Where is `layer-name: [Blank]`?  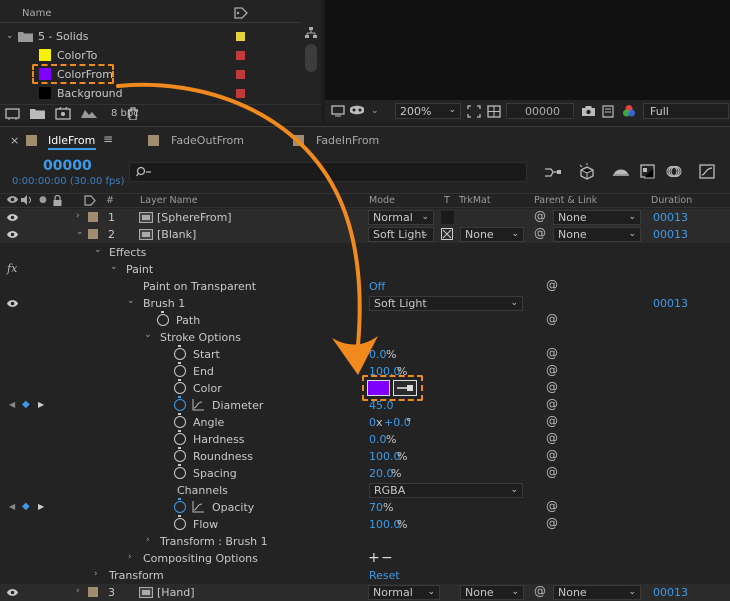 layer-name: [Blank] is located at coordinates (176, 234).